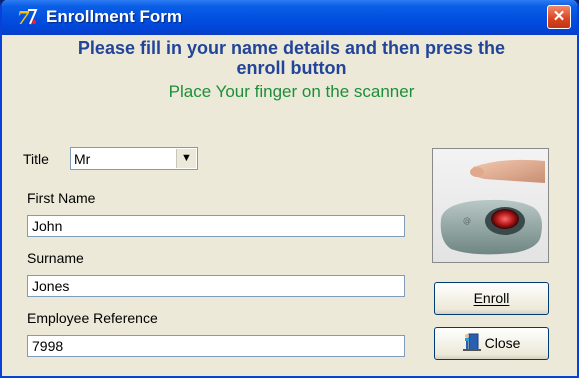 The height and width of the screenshot is (378, 579). Describe the element at coordinates (186, 158) in the screenshot. I see `dropdown-arrow-icon: ▼` at that location.